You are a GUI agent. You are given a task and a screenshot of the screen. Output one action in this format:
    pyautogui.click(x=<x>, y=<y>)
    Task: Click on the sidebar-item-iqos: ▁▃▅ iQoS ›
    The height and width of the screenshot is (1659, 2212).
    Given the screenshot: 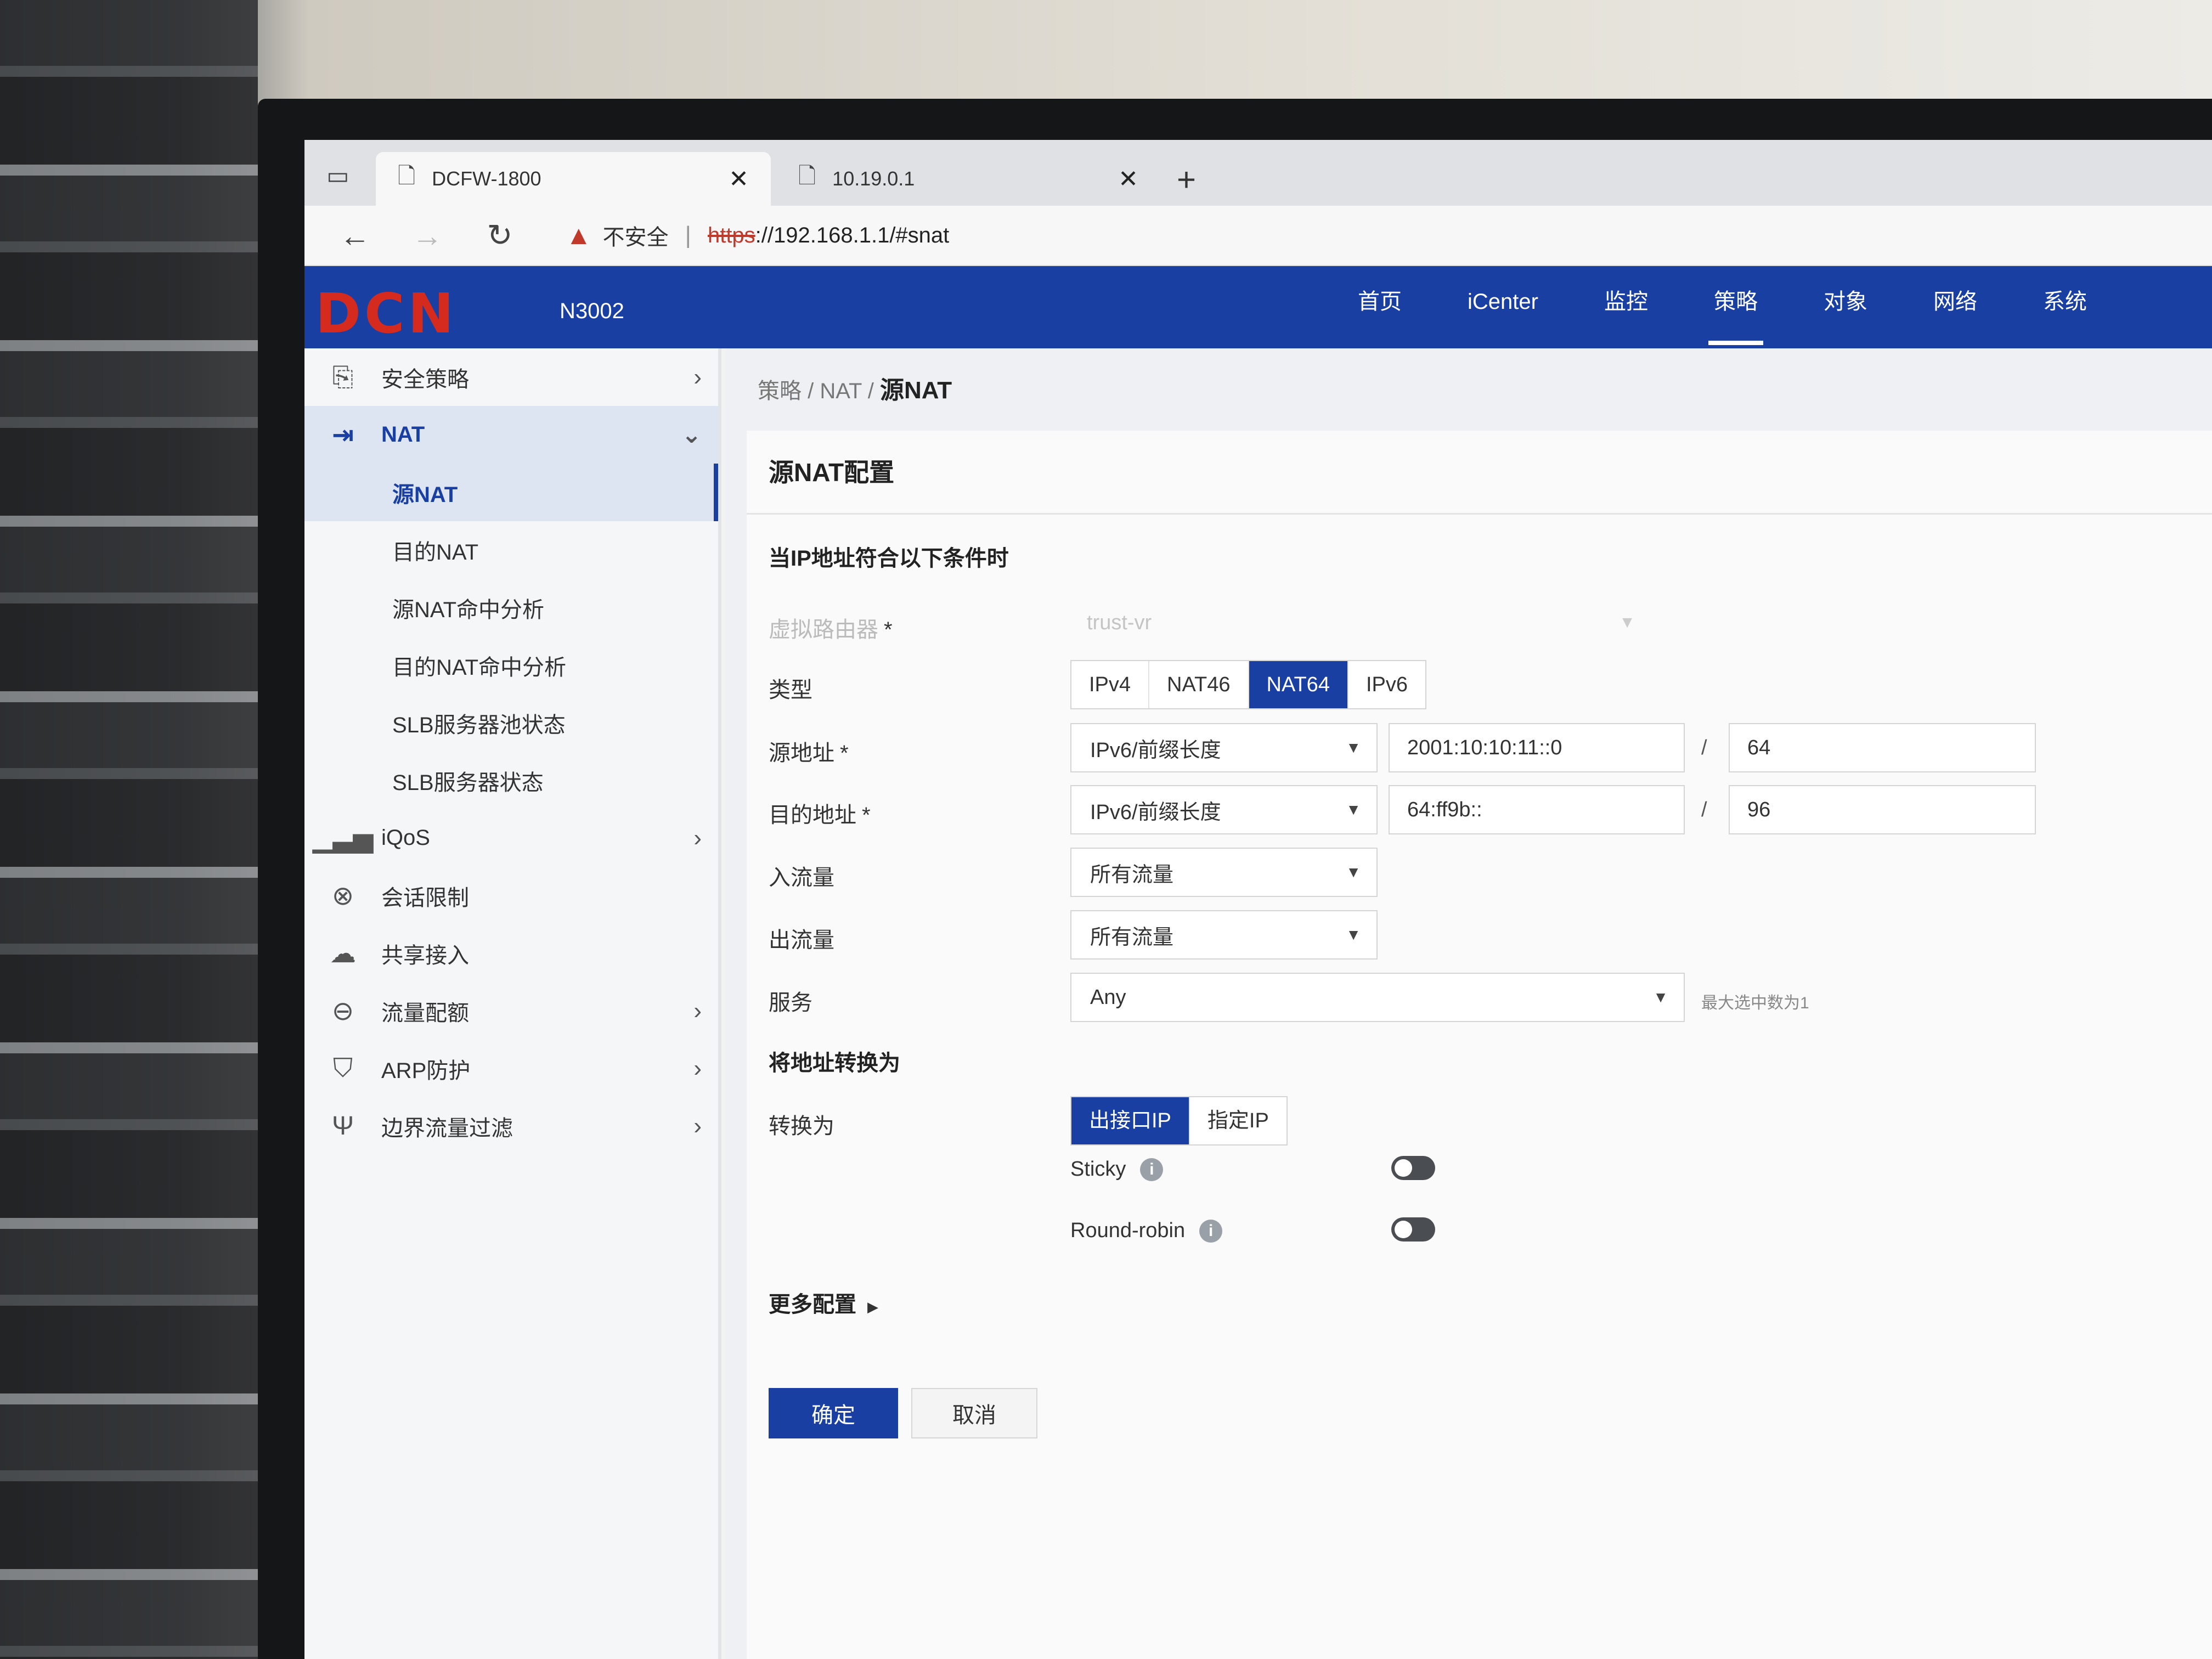 What is the action you would take?
    pyautogui.click(x=511, y=838)
    